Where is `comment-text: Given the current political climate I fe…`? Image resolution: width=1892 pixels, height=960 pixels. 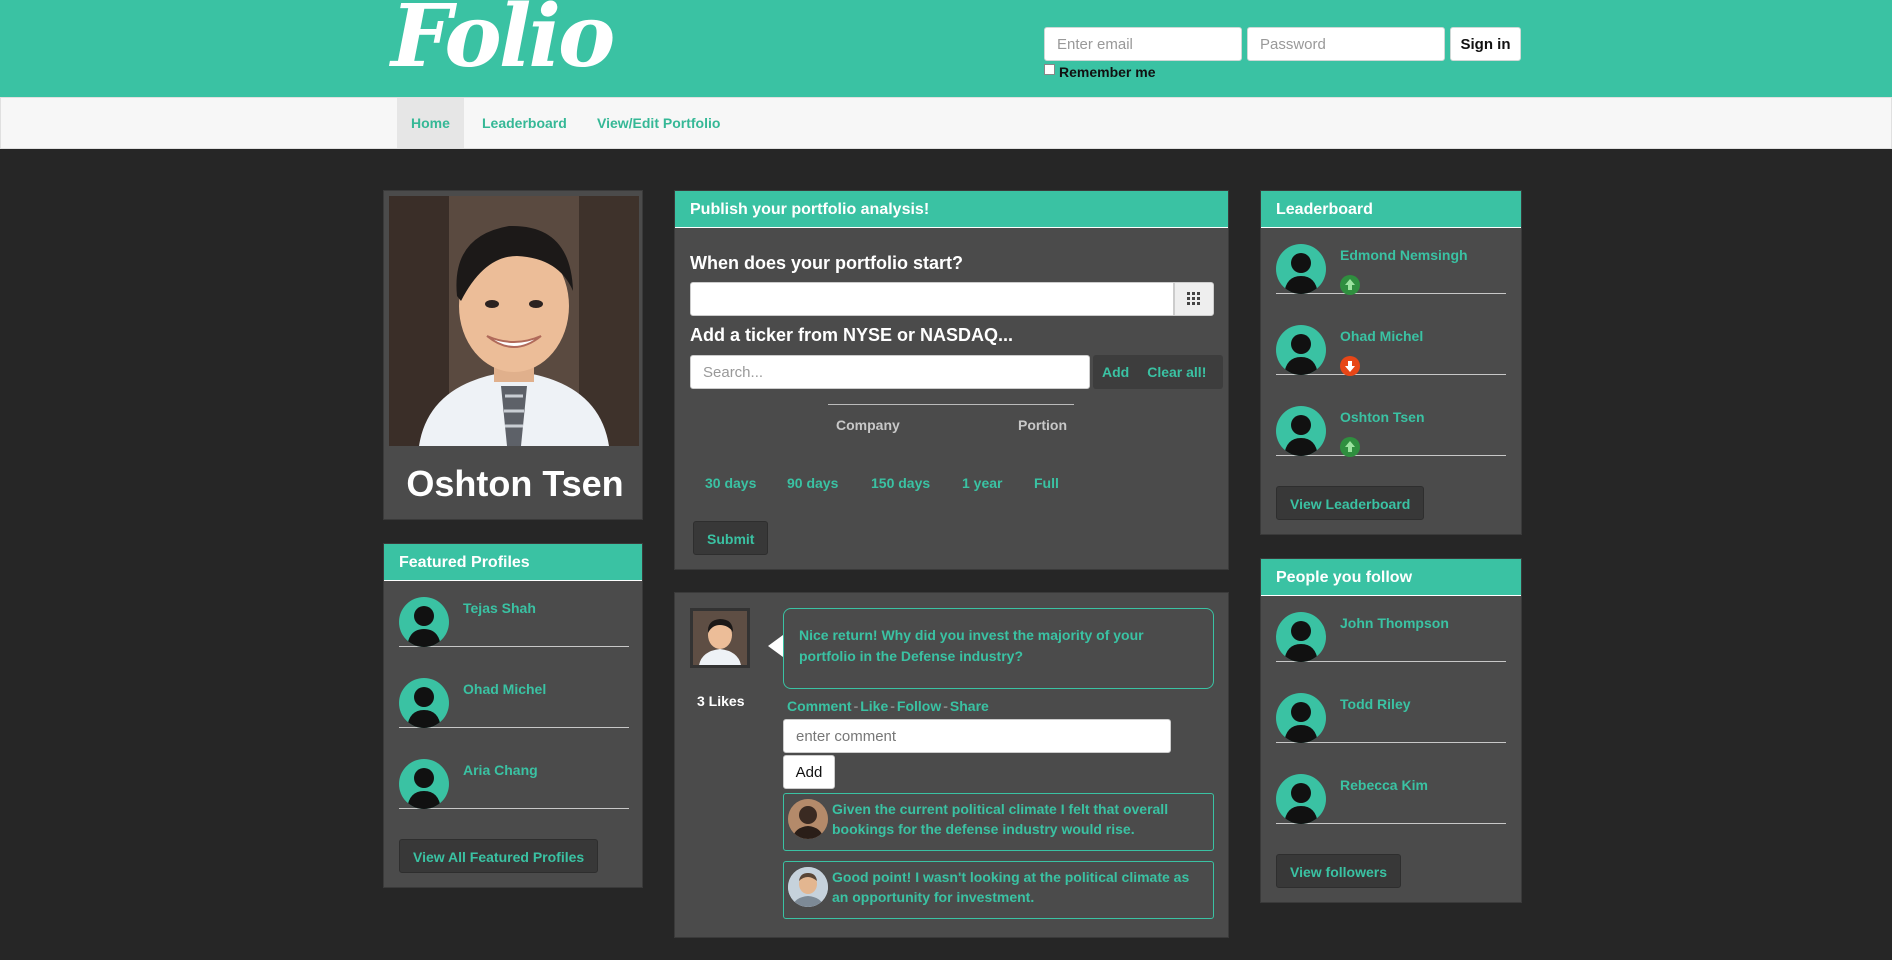 comment-text: Given the current political climate I fe… is located at coordinates (1000, 819).